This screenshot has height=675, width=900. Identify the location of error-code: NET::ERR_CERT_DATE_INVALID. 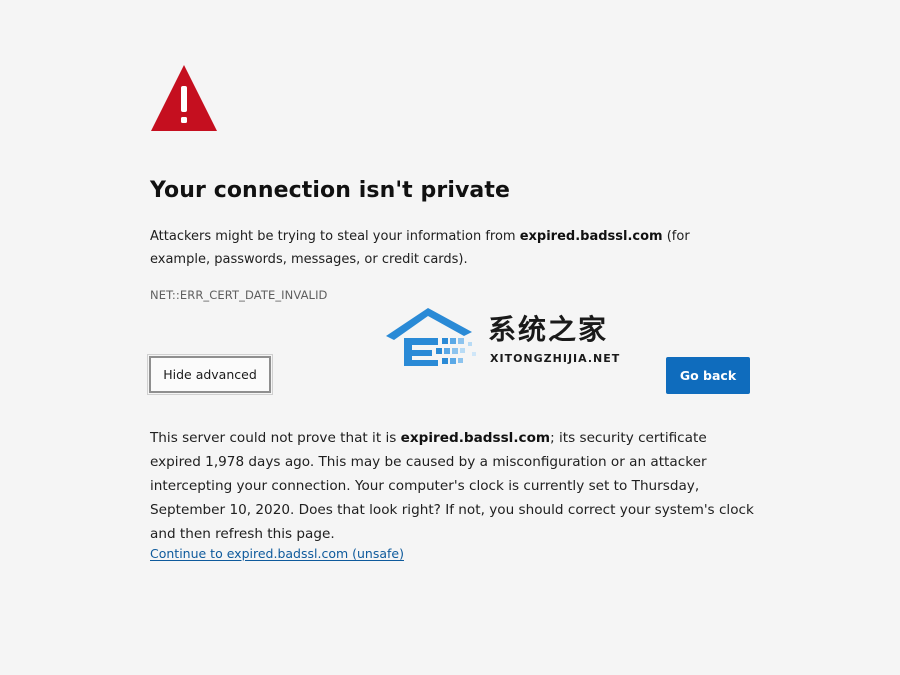
(239, 295).